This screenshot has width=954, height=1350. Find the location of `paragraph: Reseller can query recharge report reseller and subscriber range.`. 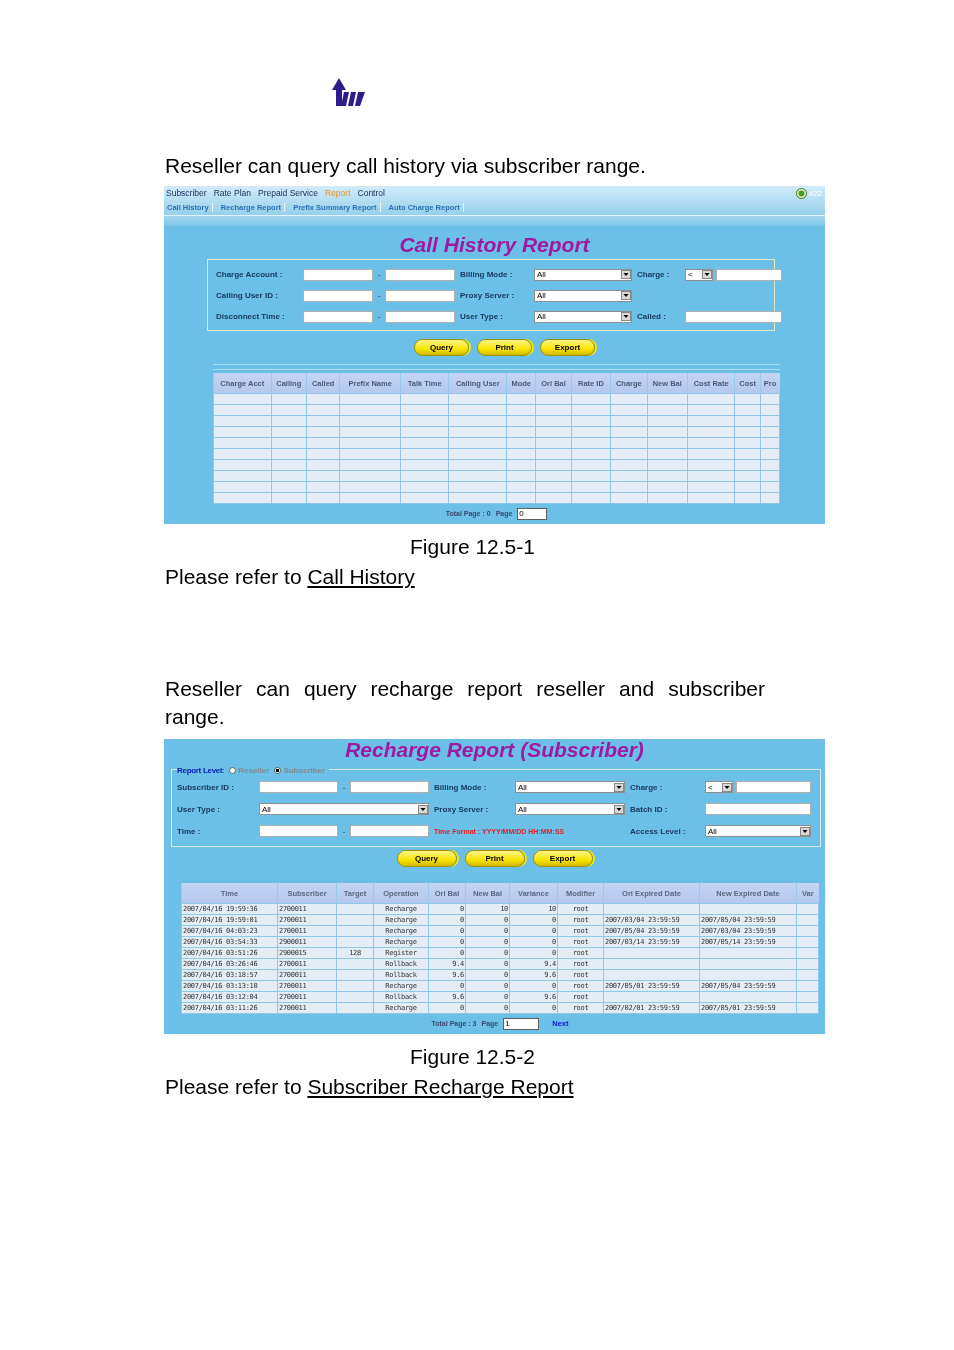

paragraph: Reseller can query recharge report reseller and subscriber range. is located at coordinates (465, 703).